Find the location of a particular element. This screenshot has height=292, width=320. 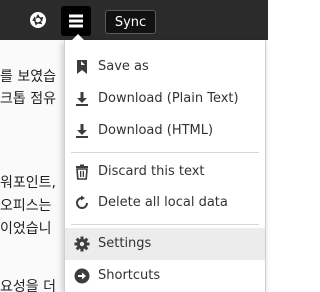

menu-item-download-plain-text: Download (Plain Text) is located at coordinates (165, 99).